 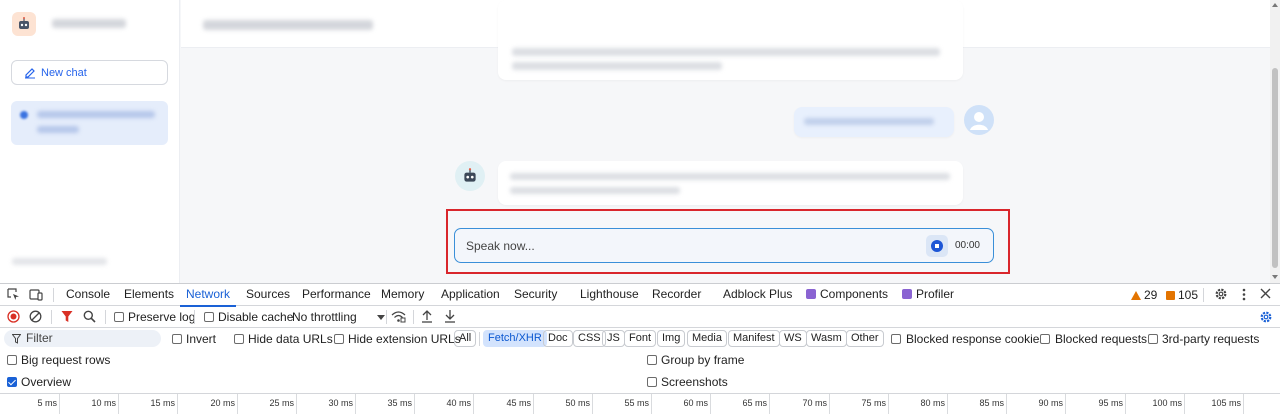 What do you see at coordinates (209, 317) in the screenshot?
I see `disable-cache-checkbox` at bounding box center [209, 317].